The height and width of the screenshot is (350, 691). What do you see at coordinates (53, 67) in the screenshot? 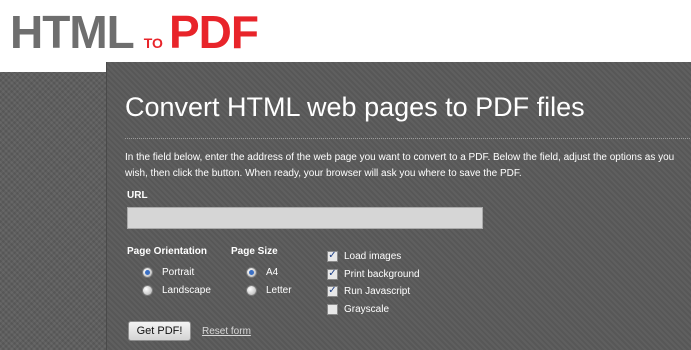
I see `header-notch` at bounding box center [53, 67].